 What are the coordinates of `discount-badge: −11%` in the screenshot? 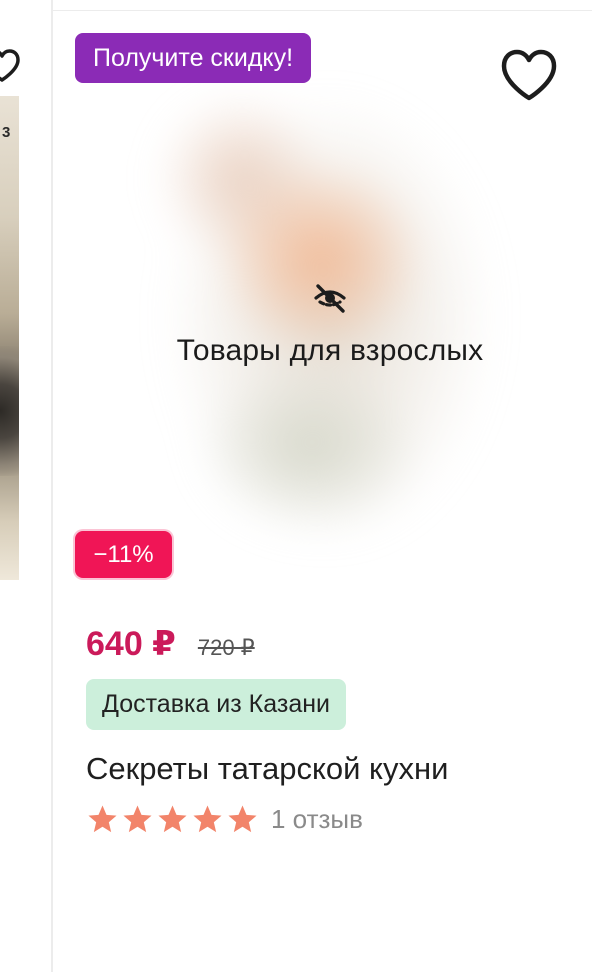 It's located at (123, 554).